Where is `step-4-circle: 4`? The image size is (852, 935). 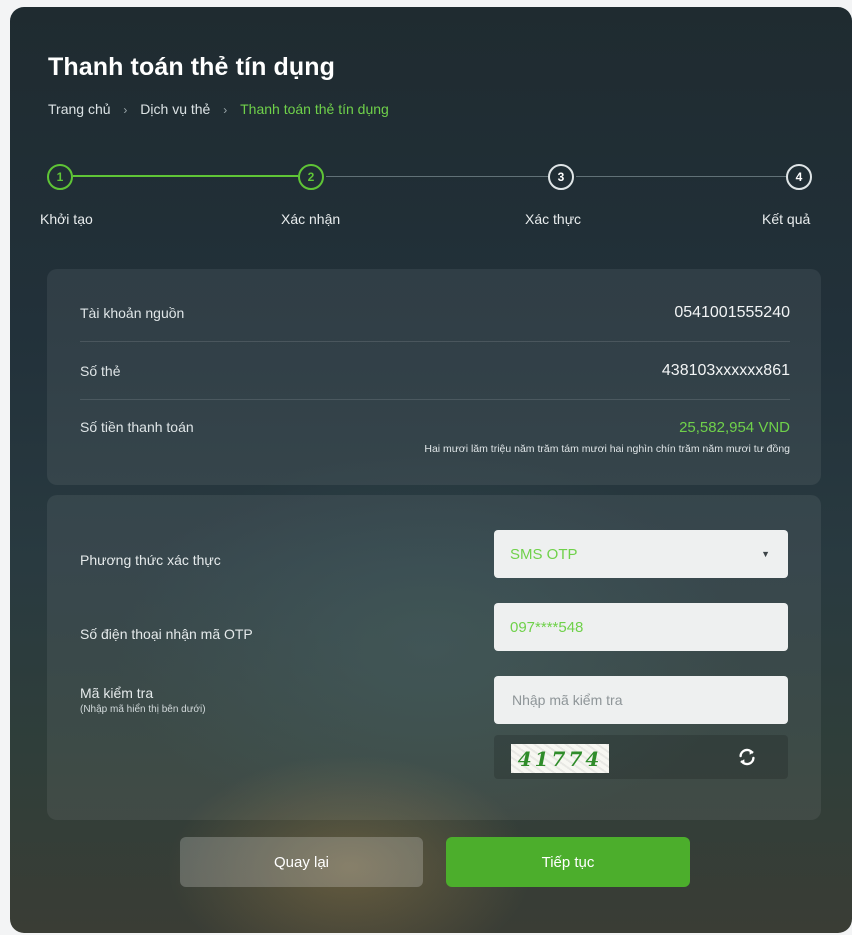
step-4-circle: 4 is located at coordinates (799, 177).